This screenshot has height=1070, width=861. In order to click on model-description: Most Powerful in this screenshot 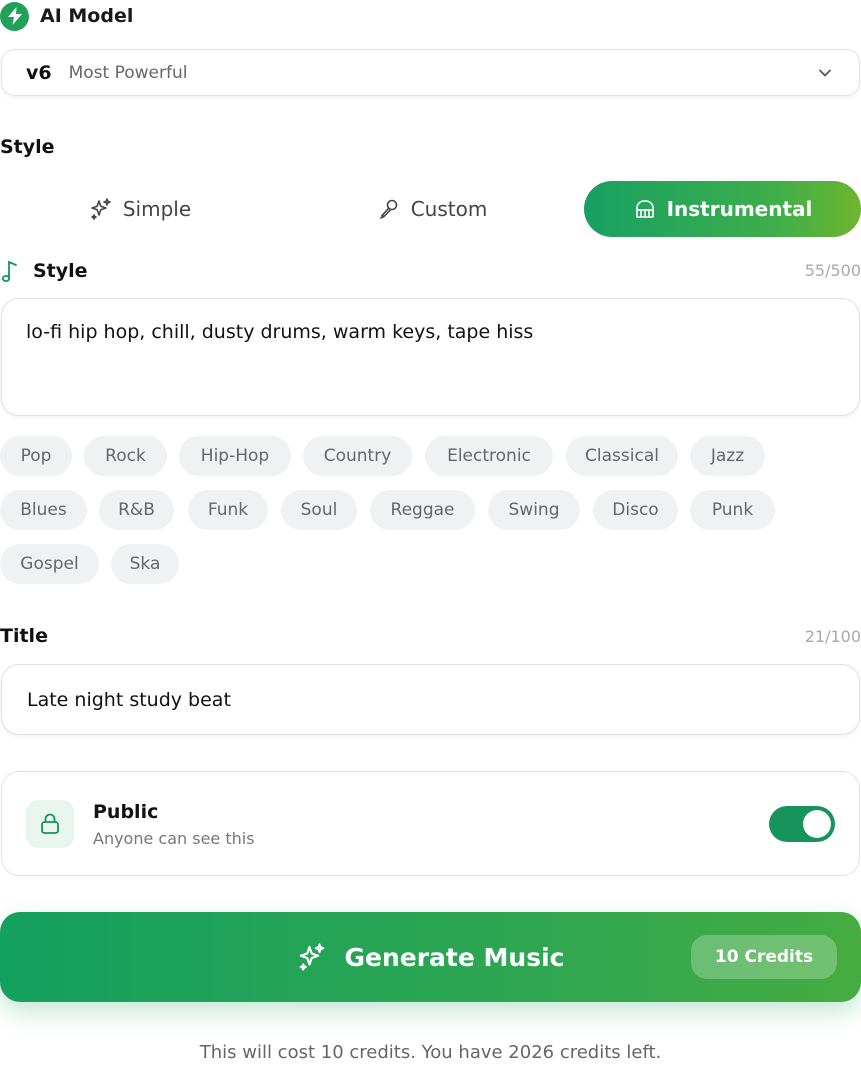, I will do `click(128, 72)`.